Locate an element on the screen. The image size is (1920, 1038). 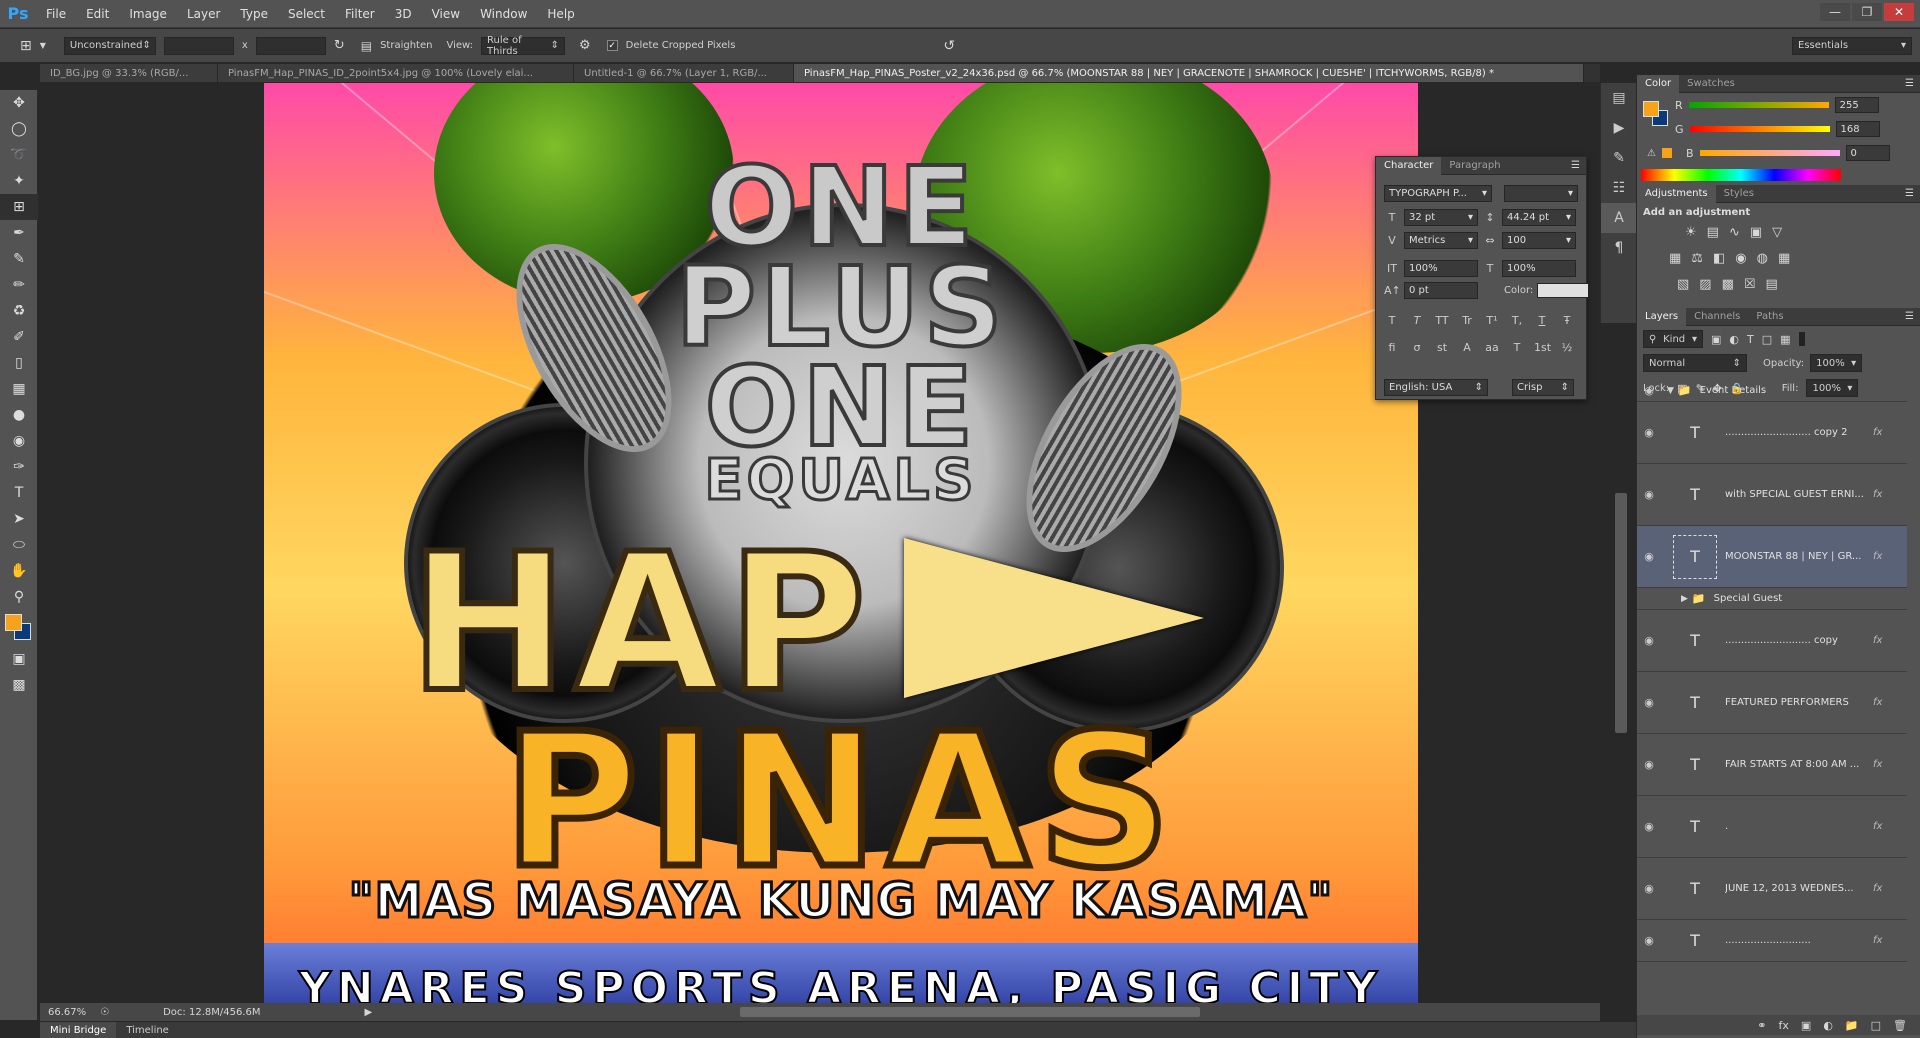
opentype-discretionary-icon: σ is located at coordinates (1417, 347).